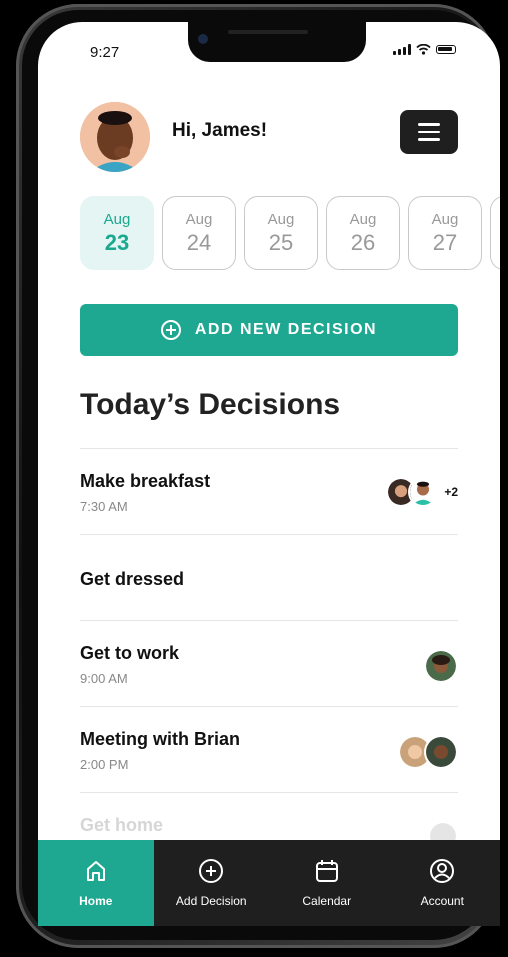 The width and height of the screenshot is (508, 957). Describe the element at coordinates (442, 871) in the screenshot. I see `account-icon` at that location.